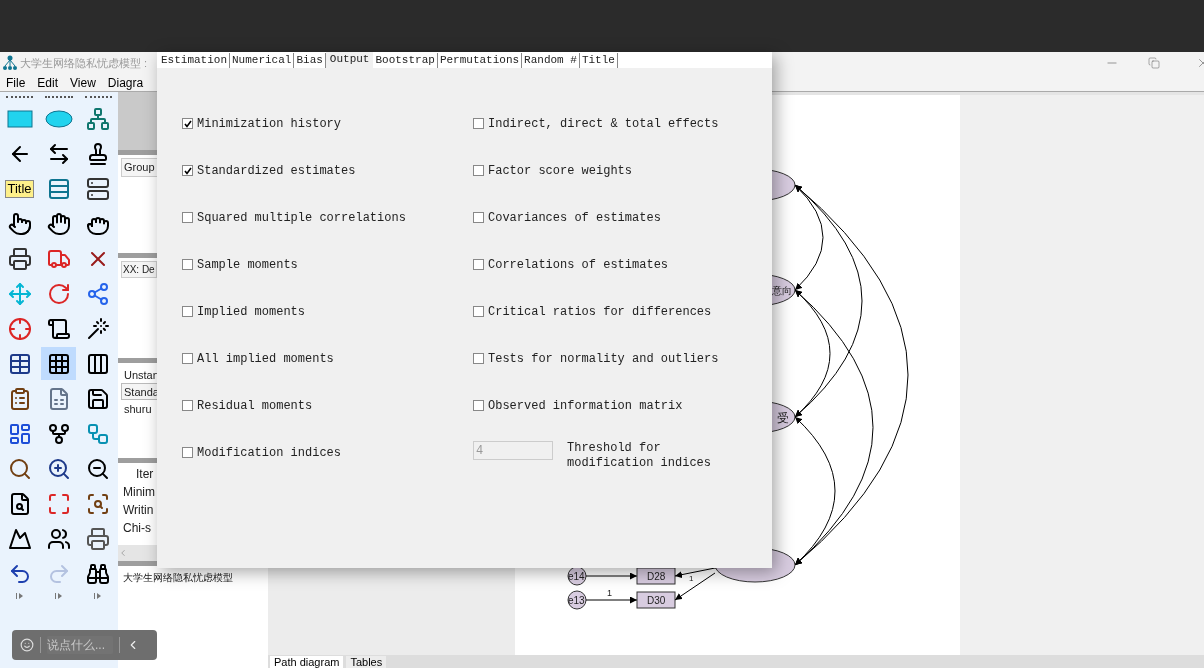  I want to click on smiley-icon, so click(27, 645).